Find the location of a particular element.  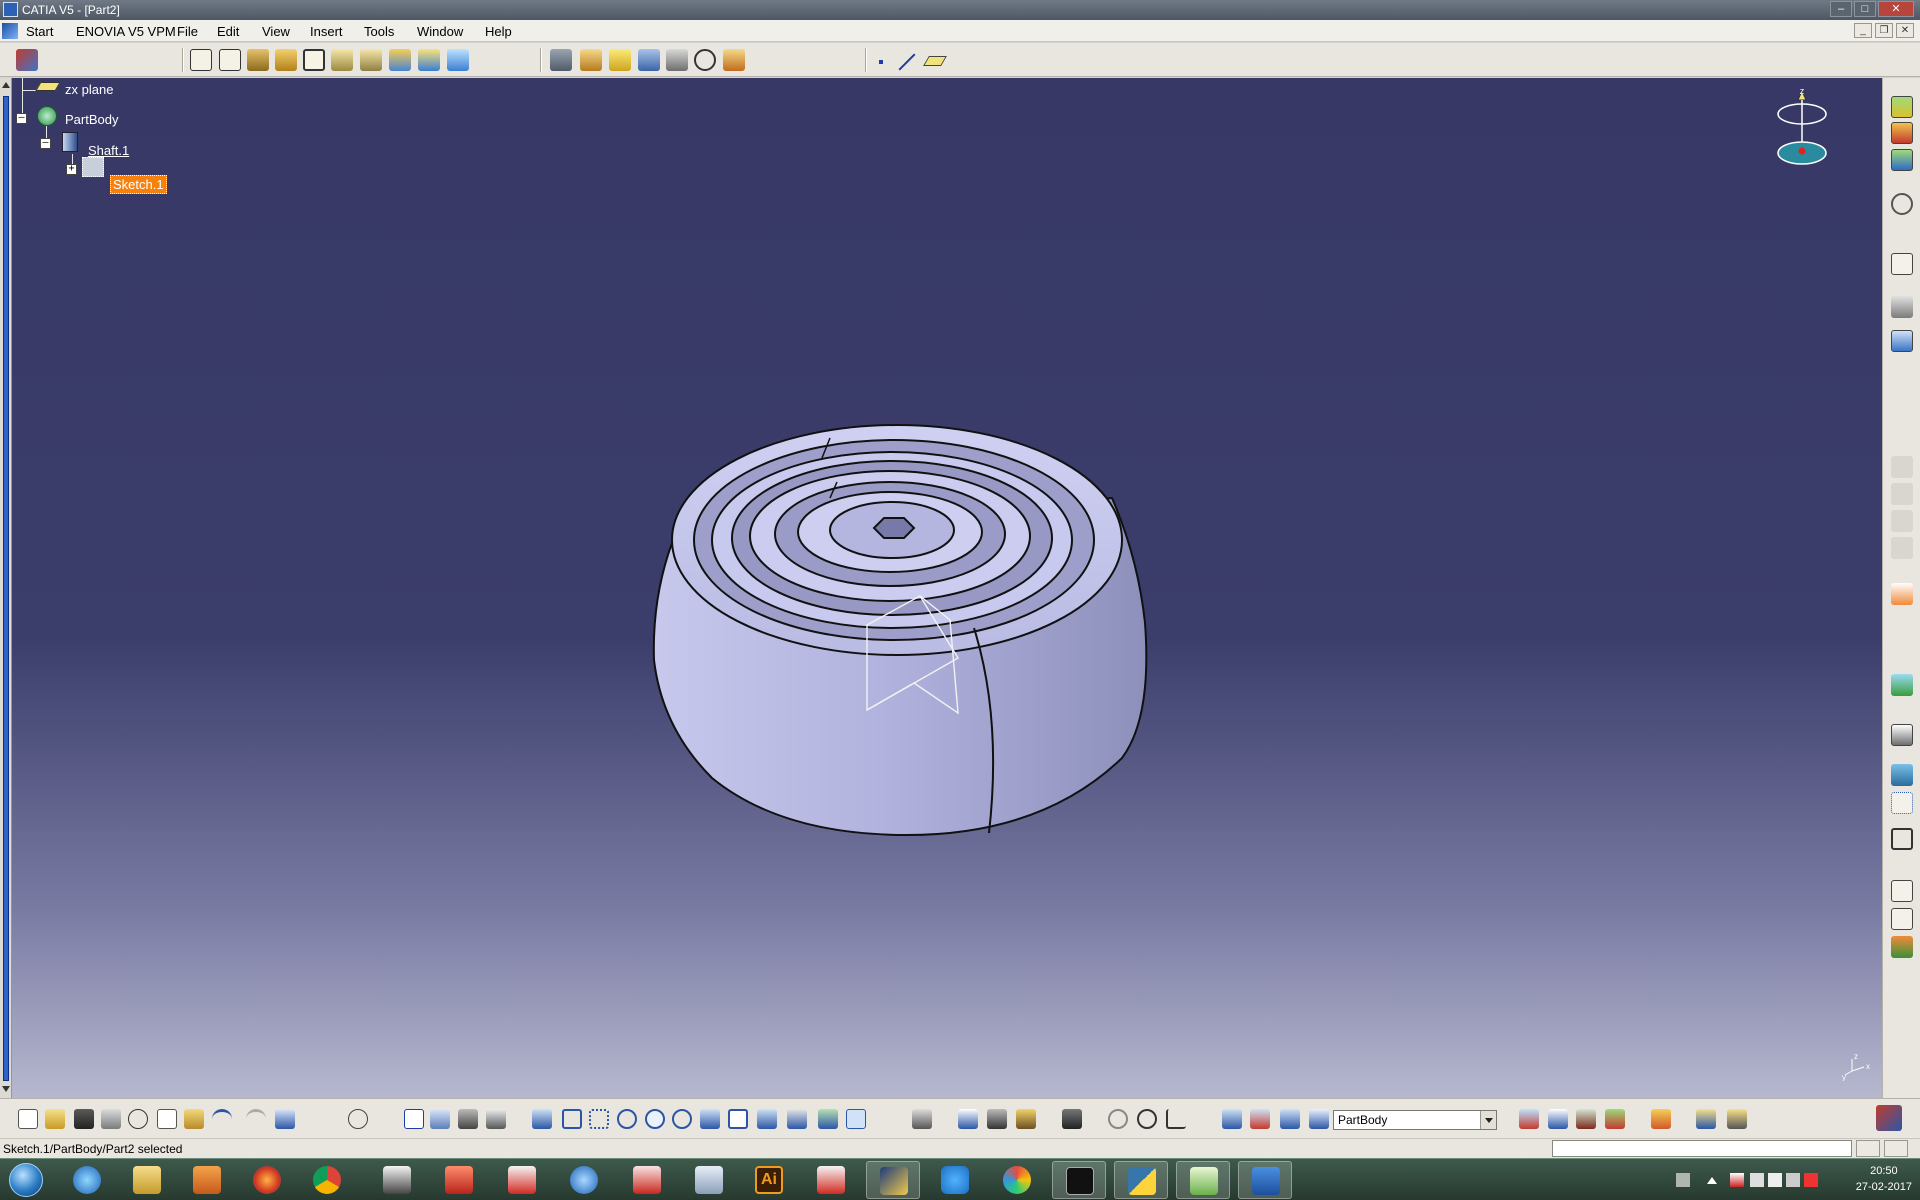

menu-start: Start is located at coordinates (39, 31).